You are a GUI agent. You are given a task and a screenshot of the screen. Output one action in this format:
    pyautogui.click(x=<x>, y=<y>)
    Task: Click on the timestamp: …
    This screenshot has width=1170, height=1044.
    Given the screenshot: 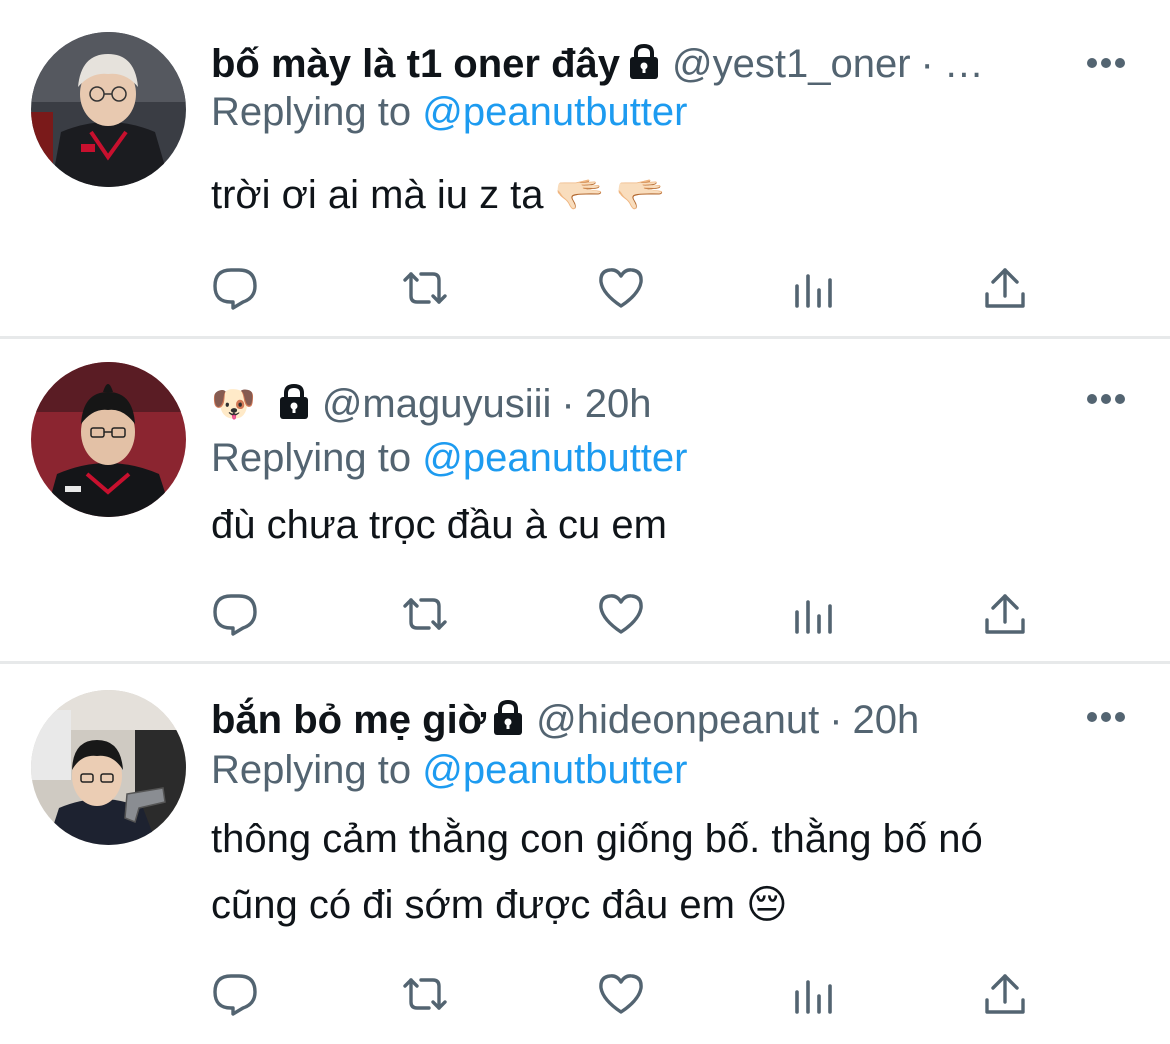 What is the action you would take?
    pyautogui.click(x=964, y=64)
    